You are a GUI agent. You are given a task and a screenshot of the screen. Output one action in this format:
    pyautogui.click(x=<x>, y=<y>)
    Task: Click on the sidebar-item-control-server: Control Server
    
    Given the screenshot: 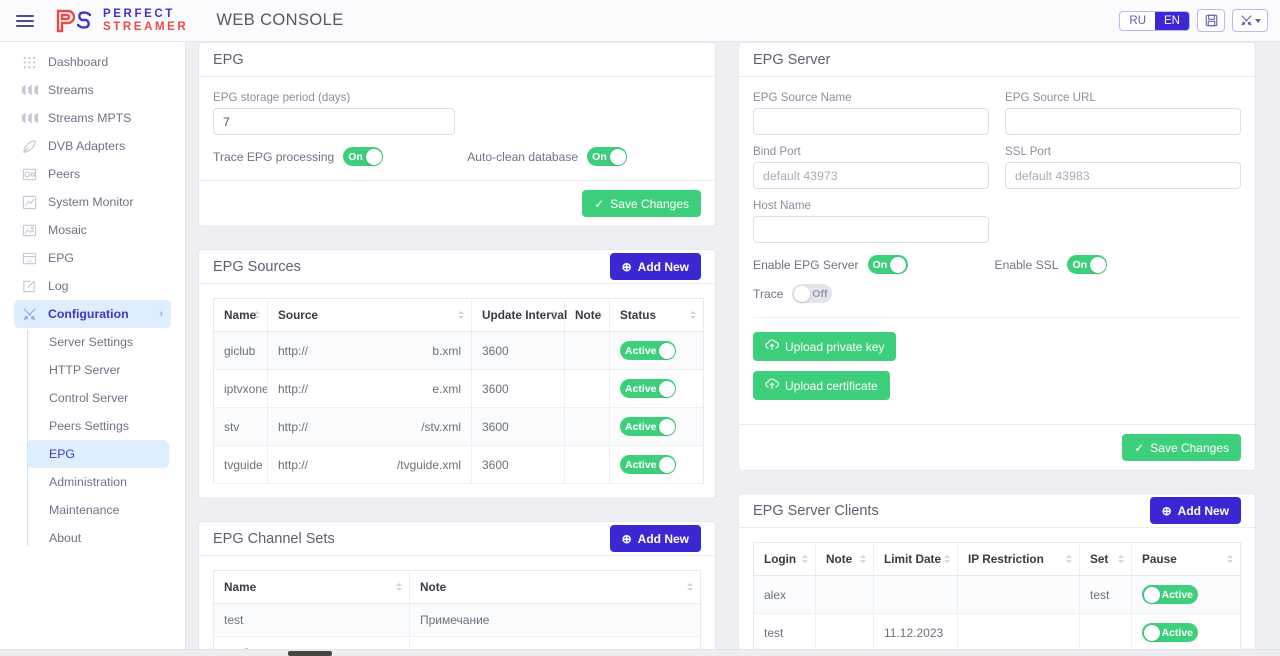 What is the action you would take?
    pyautogui.click(x=98, y=398)
    